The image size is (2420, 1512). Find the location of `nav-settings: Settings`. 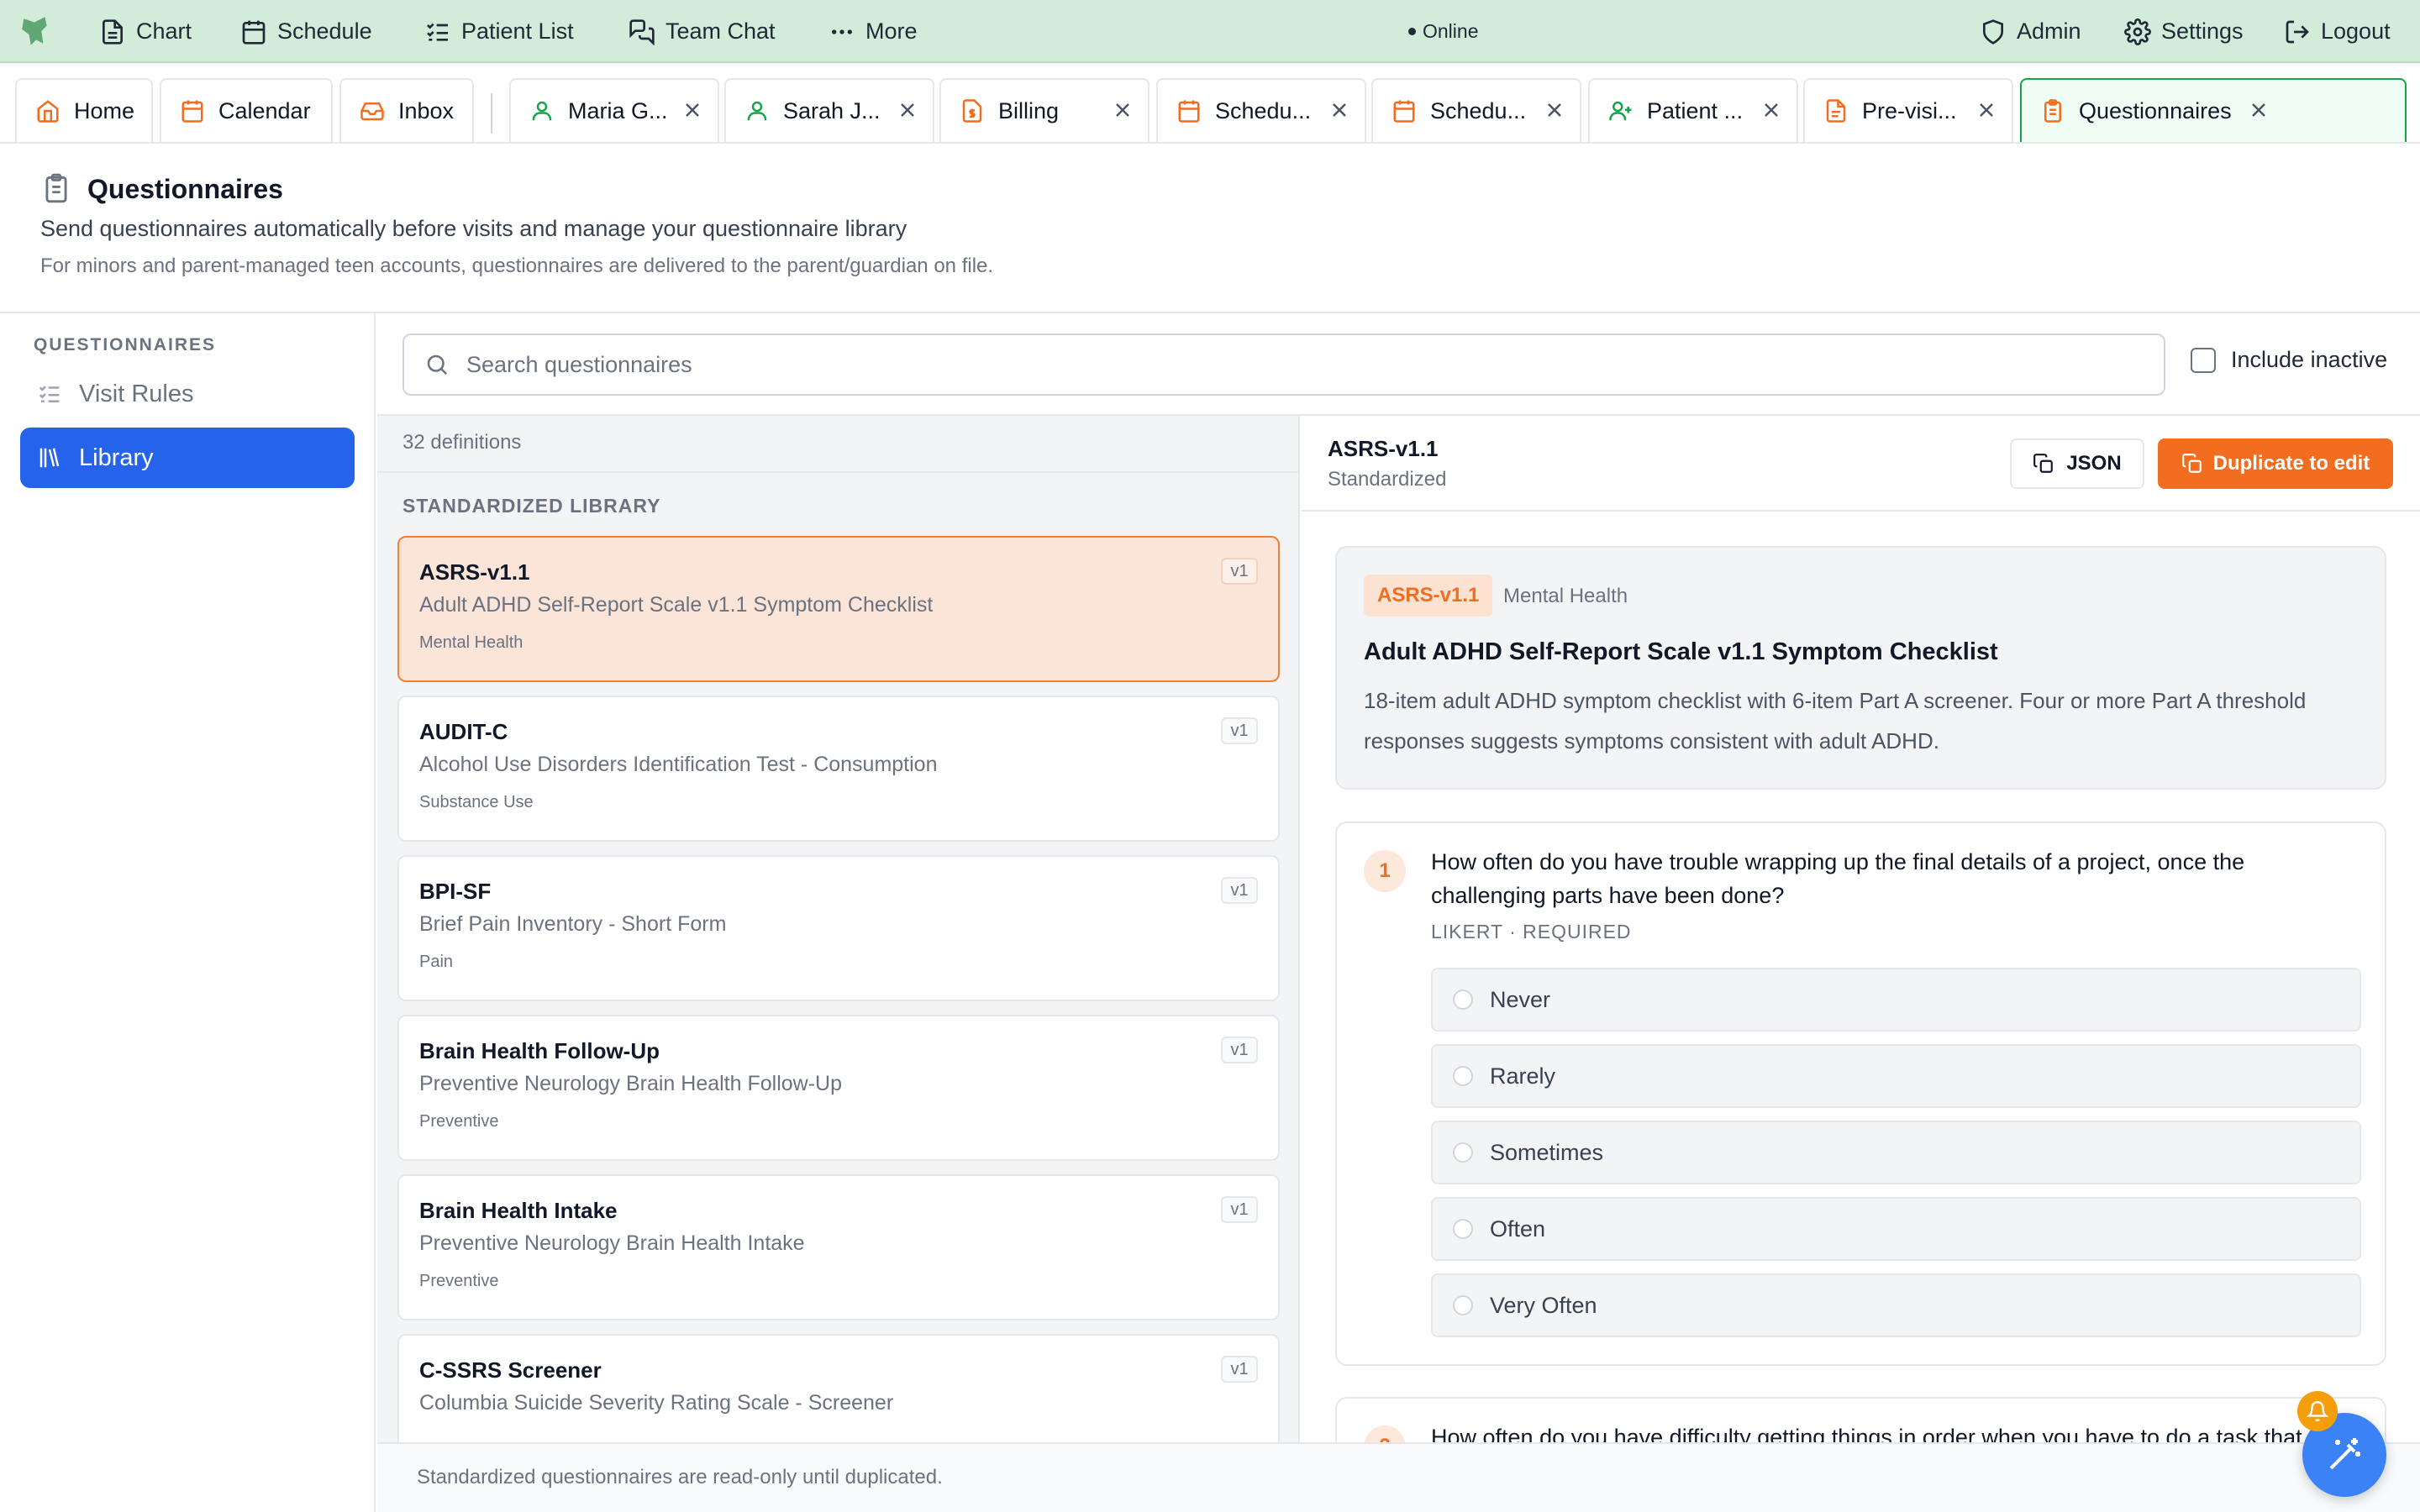

nav-settings: Settings is located at coordinates (2184, 31).